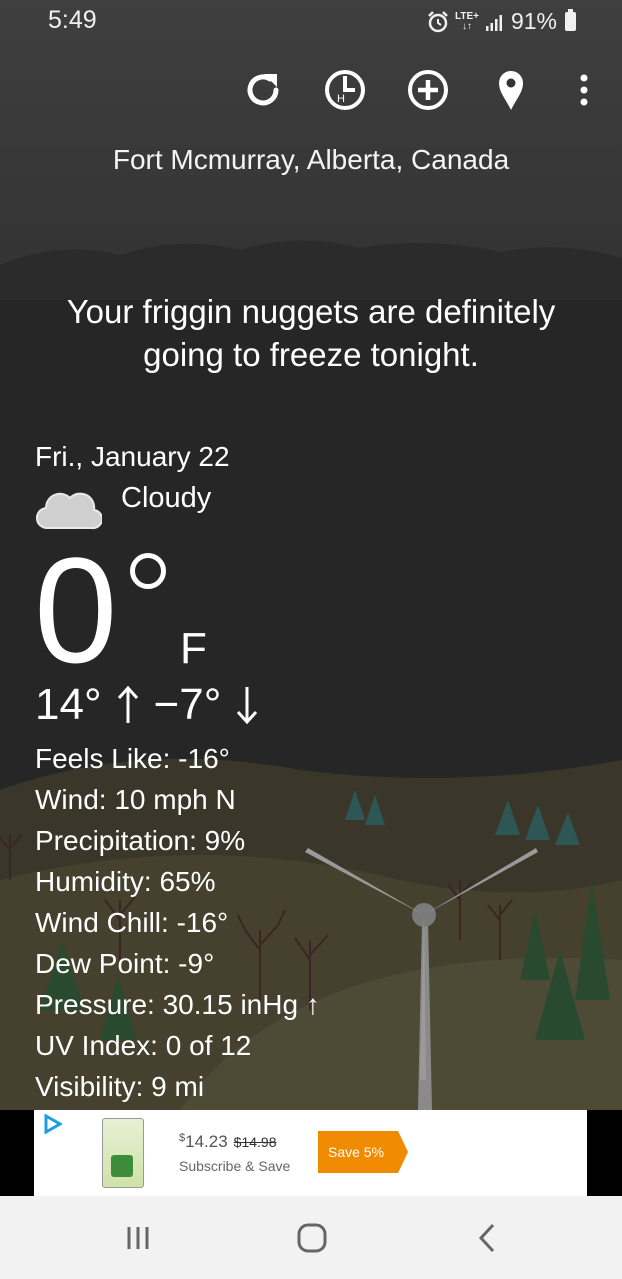 The width and height of the screenshot is (622, 1279). What do you see at coordinates (311, 160) in the screenshot?
I see `location-label: Fort Mcmurray, Alberta, Canada` at bounding box center [311, 160].